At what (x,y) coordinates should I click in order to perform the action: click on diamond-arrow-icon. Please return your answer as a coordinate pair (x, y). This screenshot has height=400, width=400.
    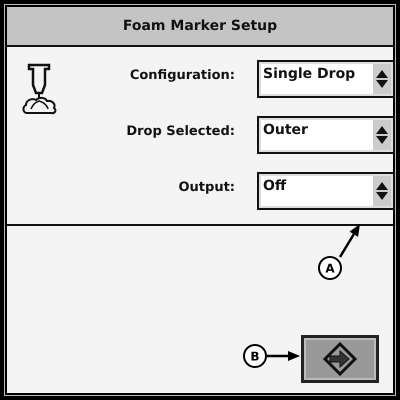
    Looking at the image, I should click on (340, 359).